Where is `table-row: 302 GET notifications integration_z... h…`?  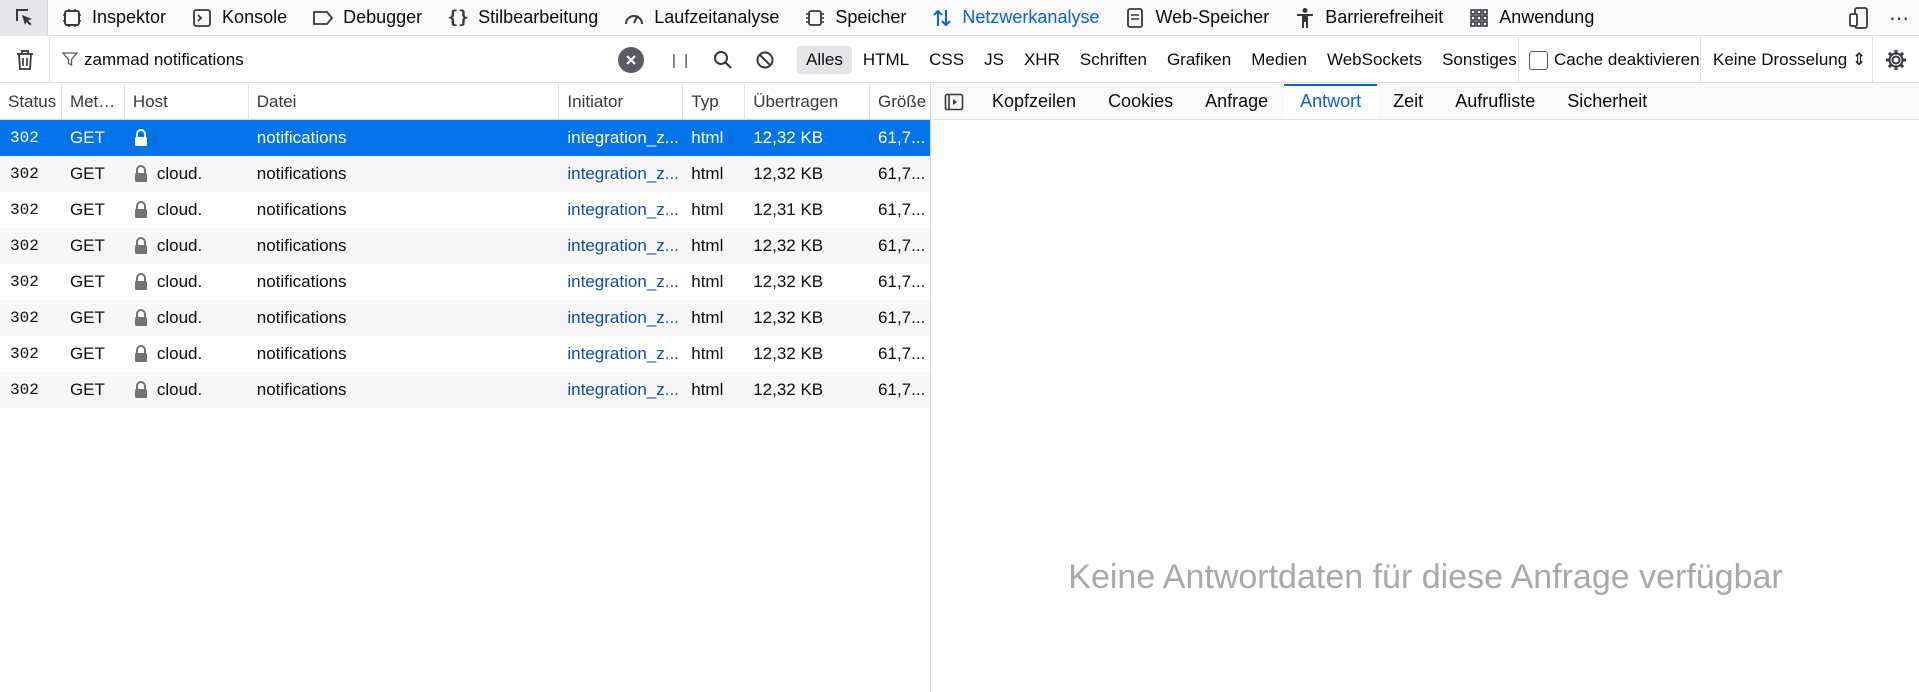
table-row: 302 GET notifications integration_z... h… is located at coordinates (465, 138).